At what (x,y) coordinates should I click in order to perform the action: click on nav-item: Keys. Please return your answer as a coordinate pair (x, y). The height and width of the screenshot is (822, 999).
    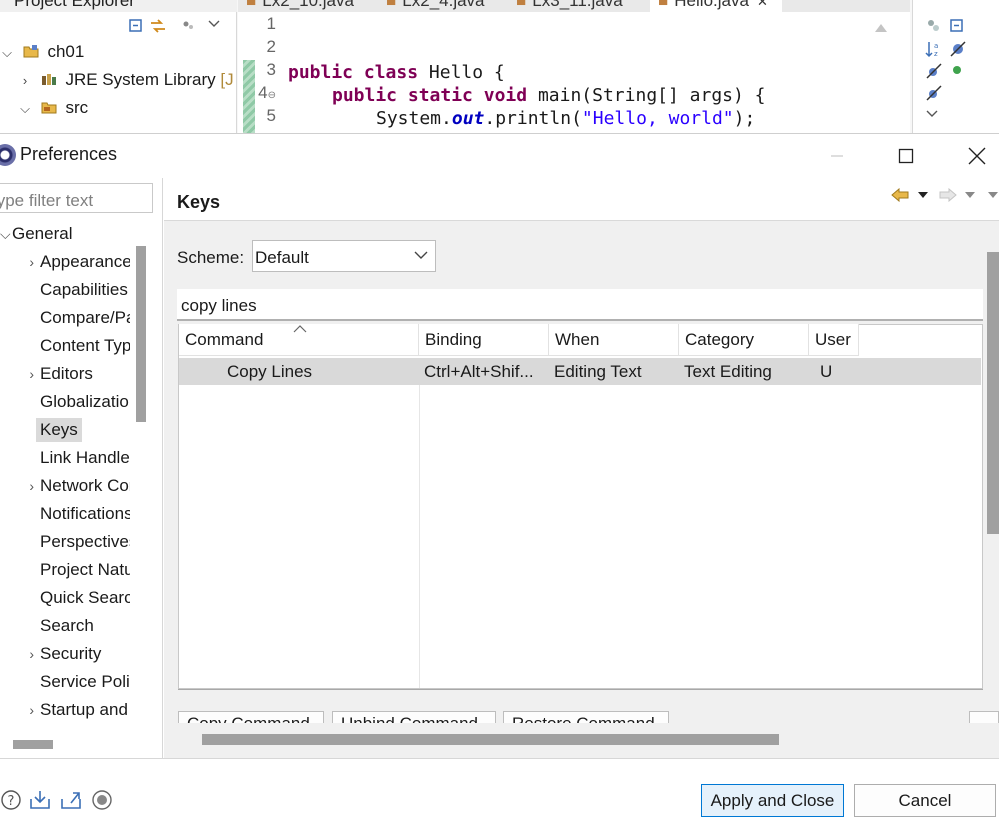
    Looking at the image, I should click on (65, 430).